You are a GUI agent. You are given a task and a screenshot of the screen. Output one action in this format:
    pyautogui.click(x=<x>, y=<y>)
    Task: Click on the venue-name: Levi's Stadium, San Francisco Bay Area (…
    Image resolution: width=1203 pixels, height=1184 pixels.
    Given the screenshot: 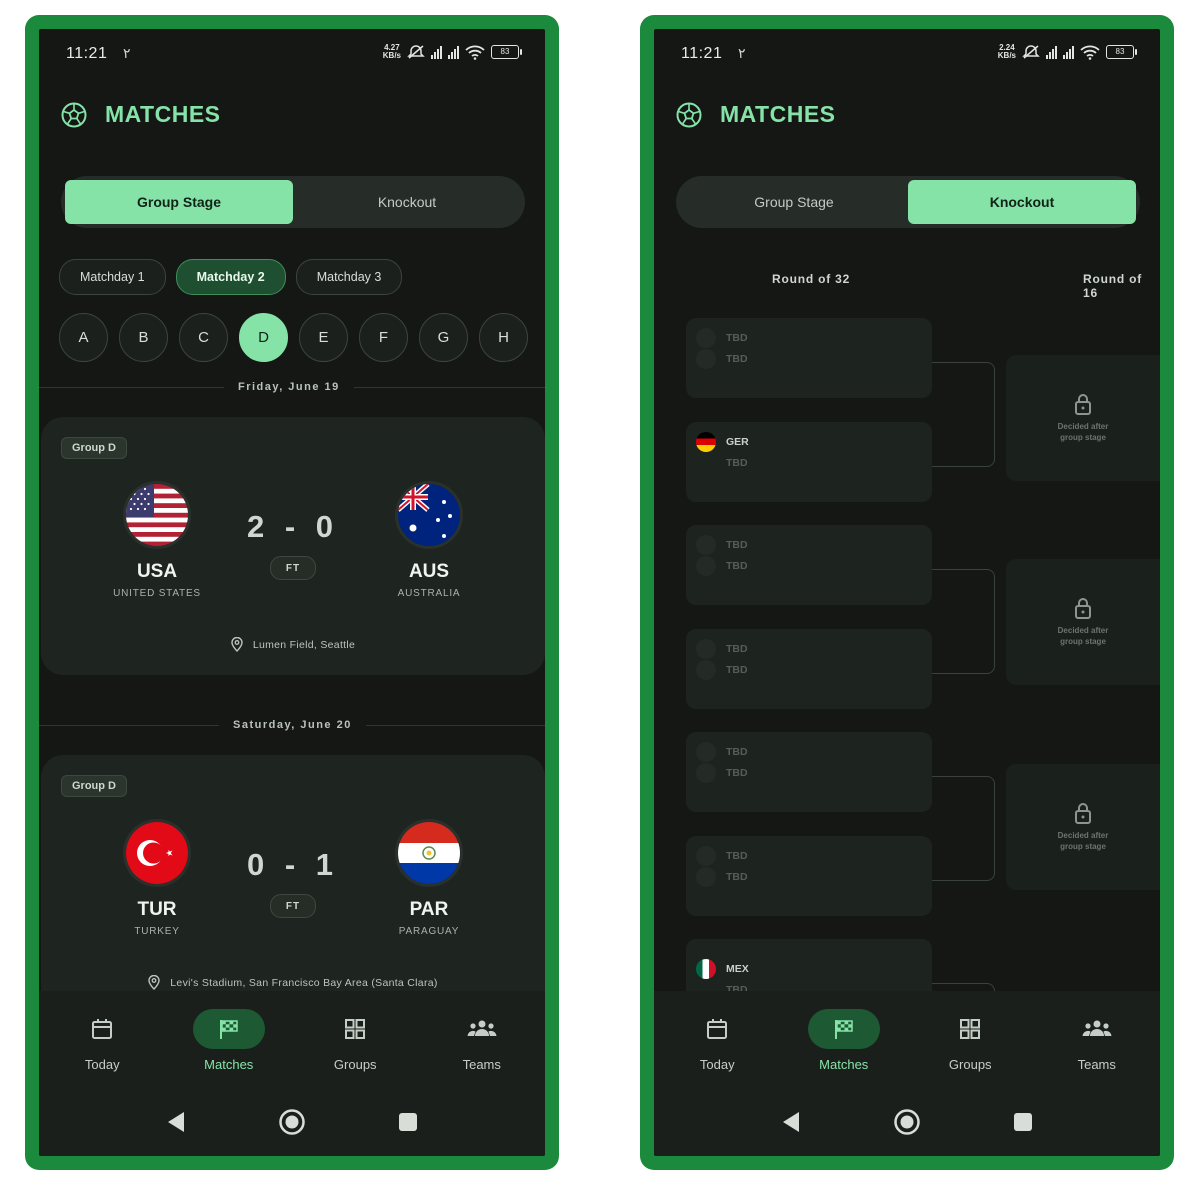 What is the action you would take?
    pyautogui.click(x=304, y=982)
    